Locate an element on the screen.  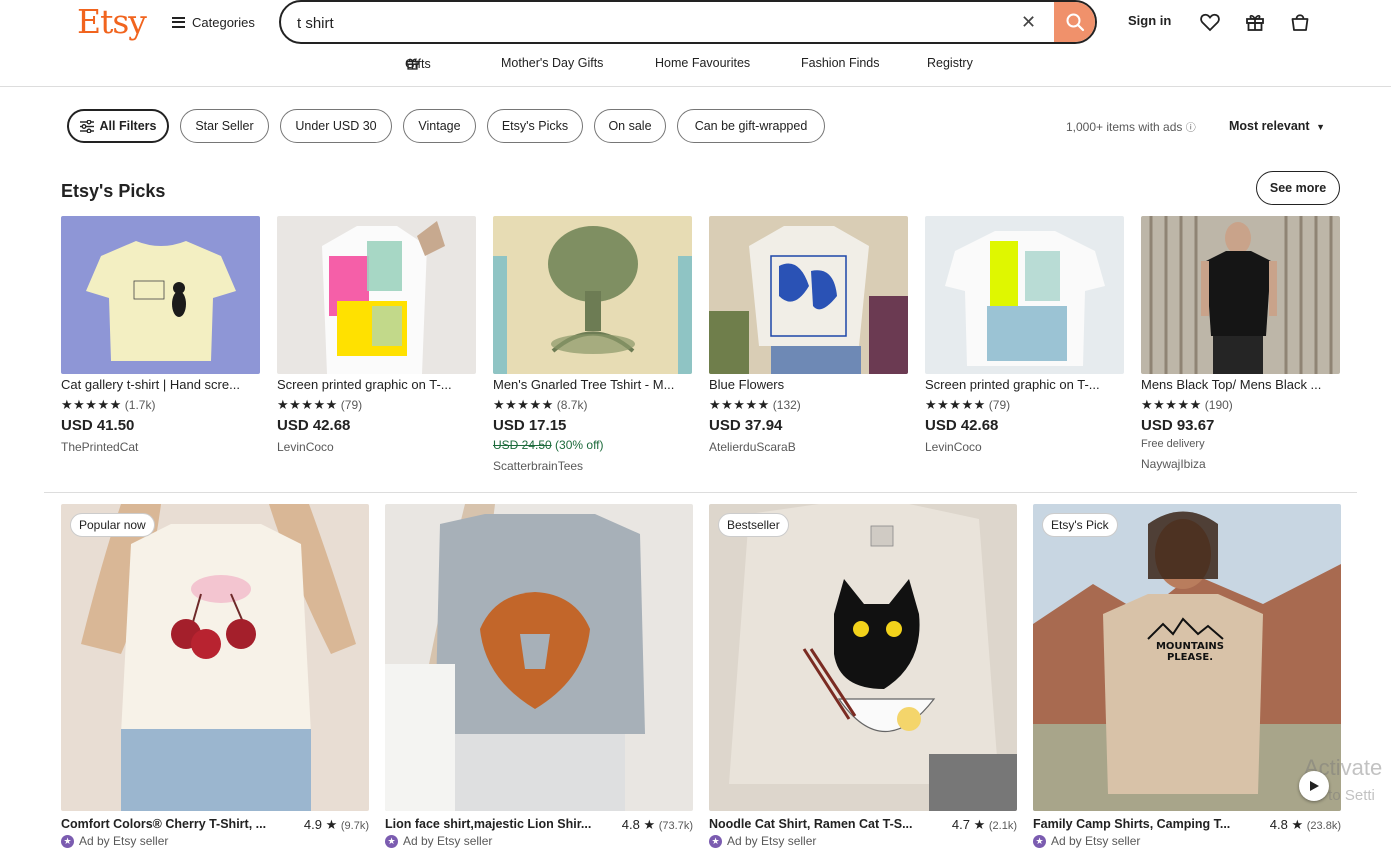
filter-chip-gift-wrapped: Can be gift-wrapped is located at coordinates (751, 126).